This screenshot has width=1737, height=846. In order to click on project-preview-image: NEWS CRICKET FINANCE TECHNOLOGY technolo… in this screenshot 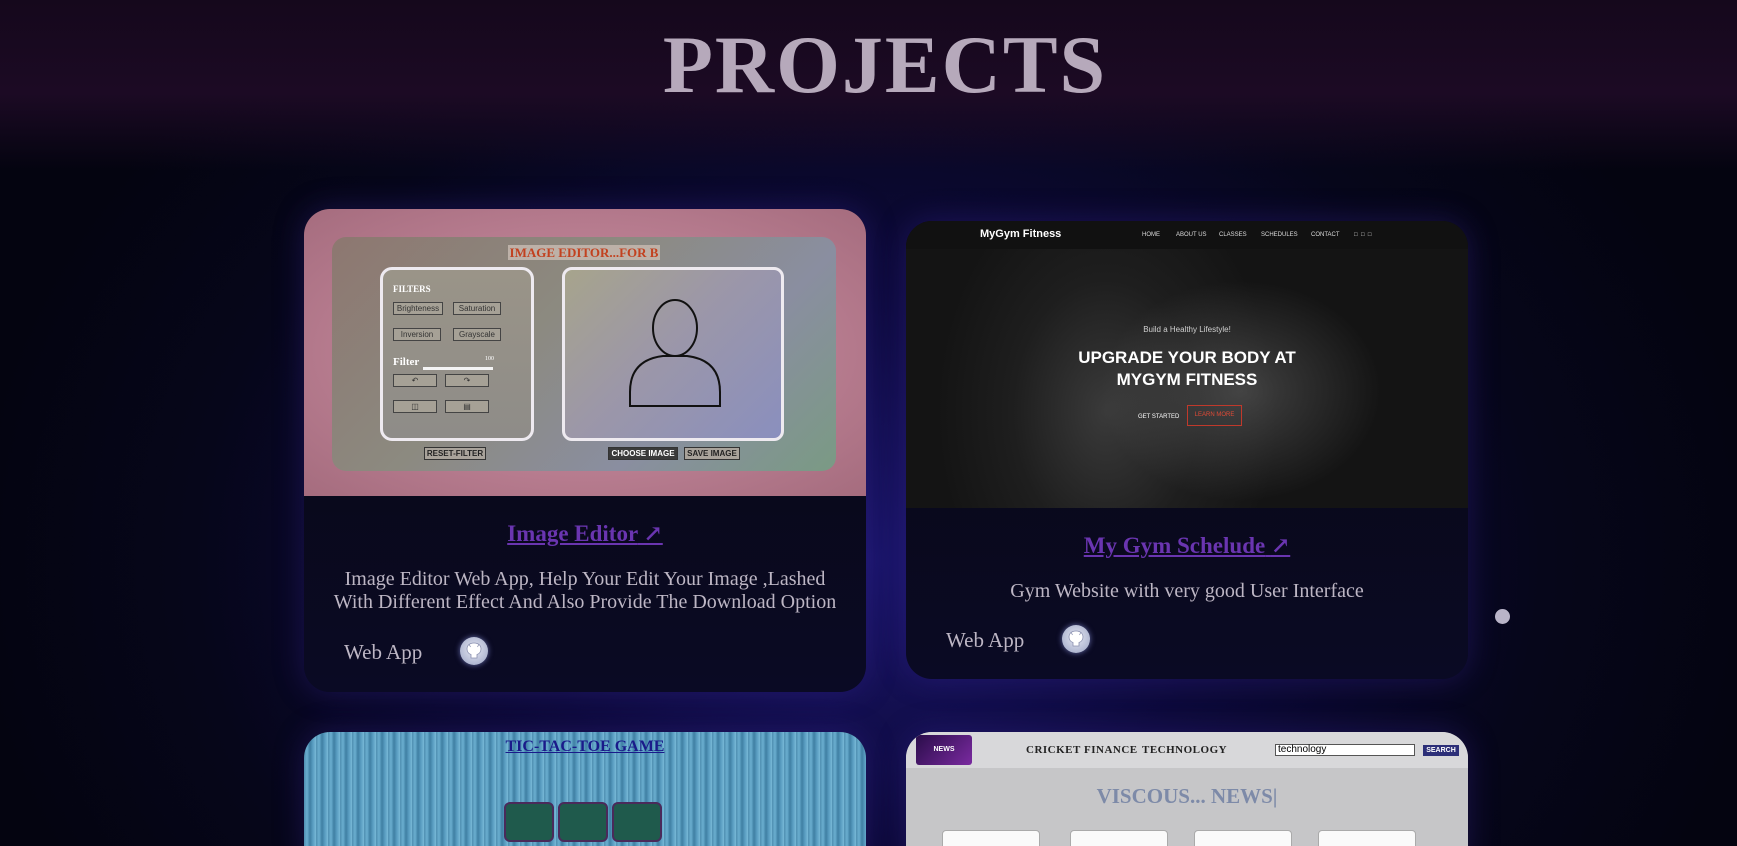, I will do `click(1187, 789)`.